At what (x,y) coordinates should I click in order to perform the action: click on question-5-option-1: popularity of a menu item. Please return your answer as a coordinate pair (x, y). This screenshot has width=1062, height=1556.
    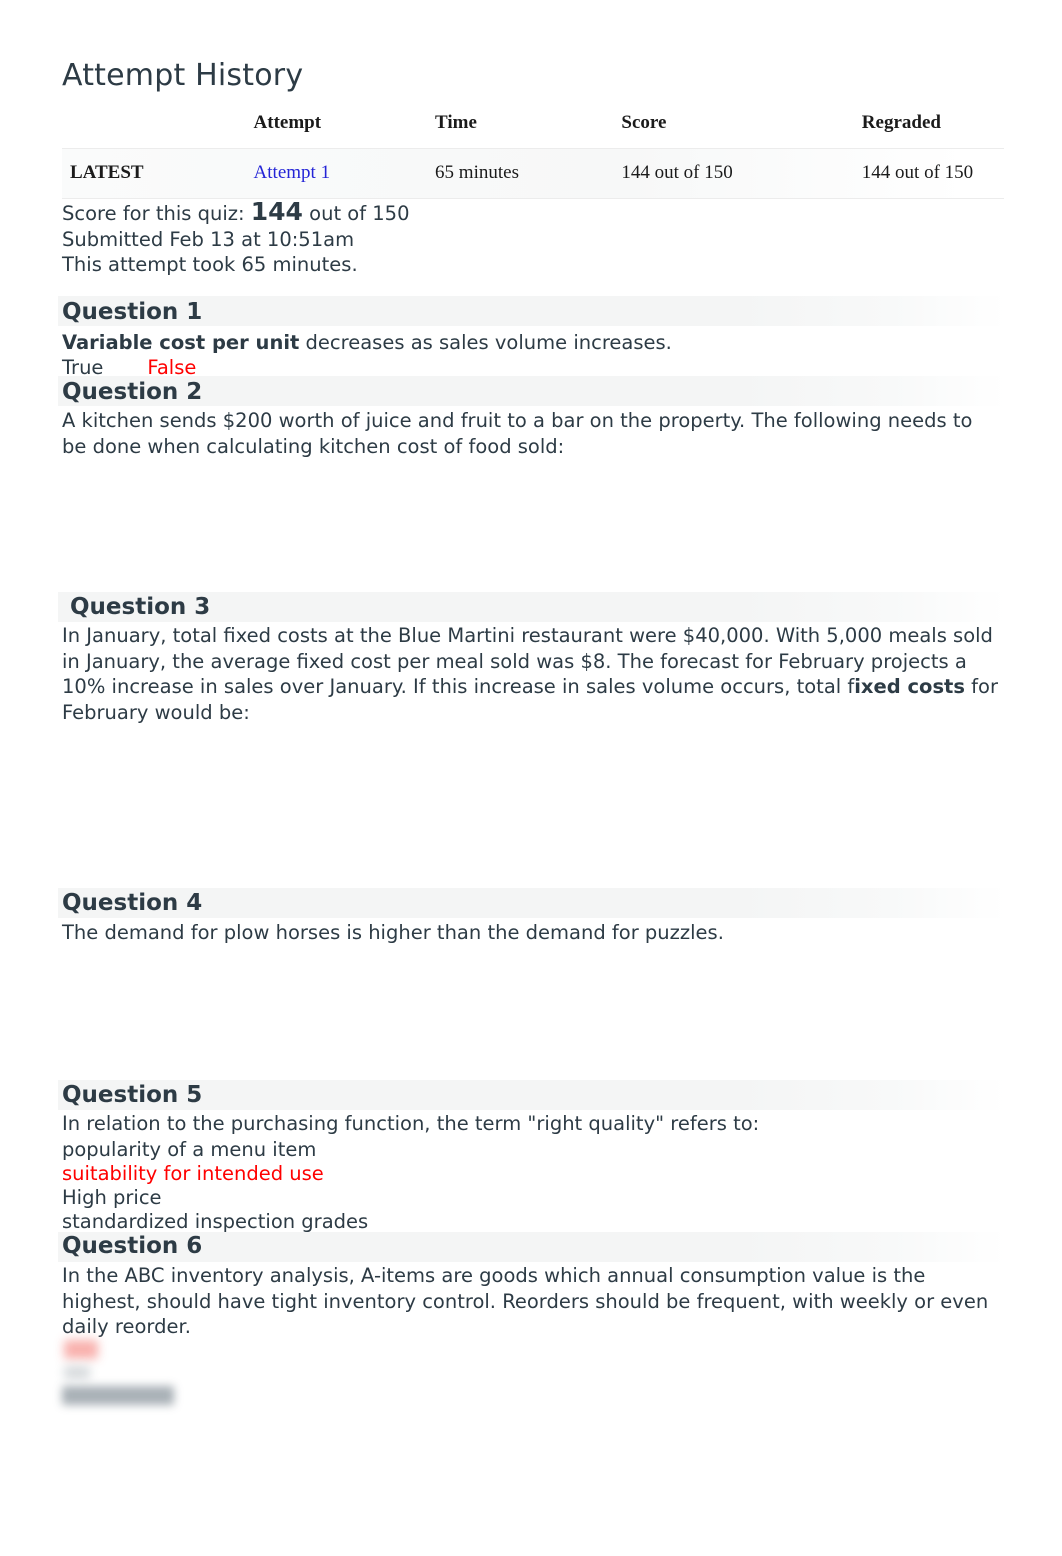
    Looking at the image, I should click on (189, 1150).